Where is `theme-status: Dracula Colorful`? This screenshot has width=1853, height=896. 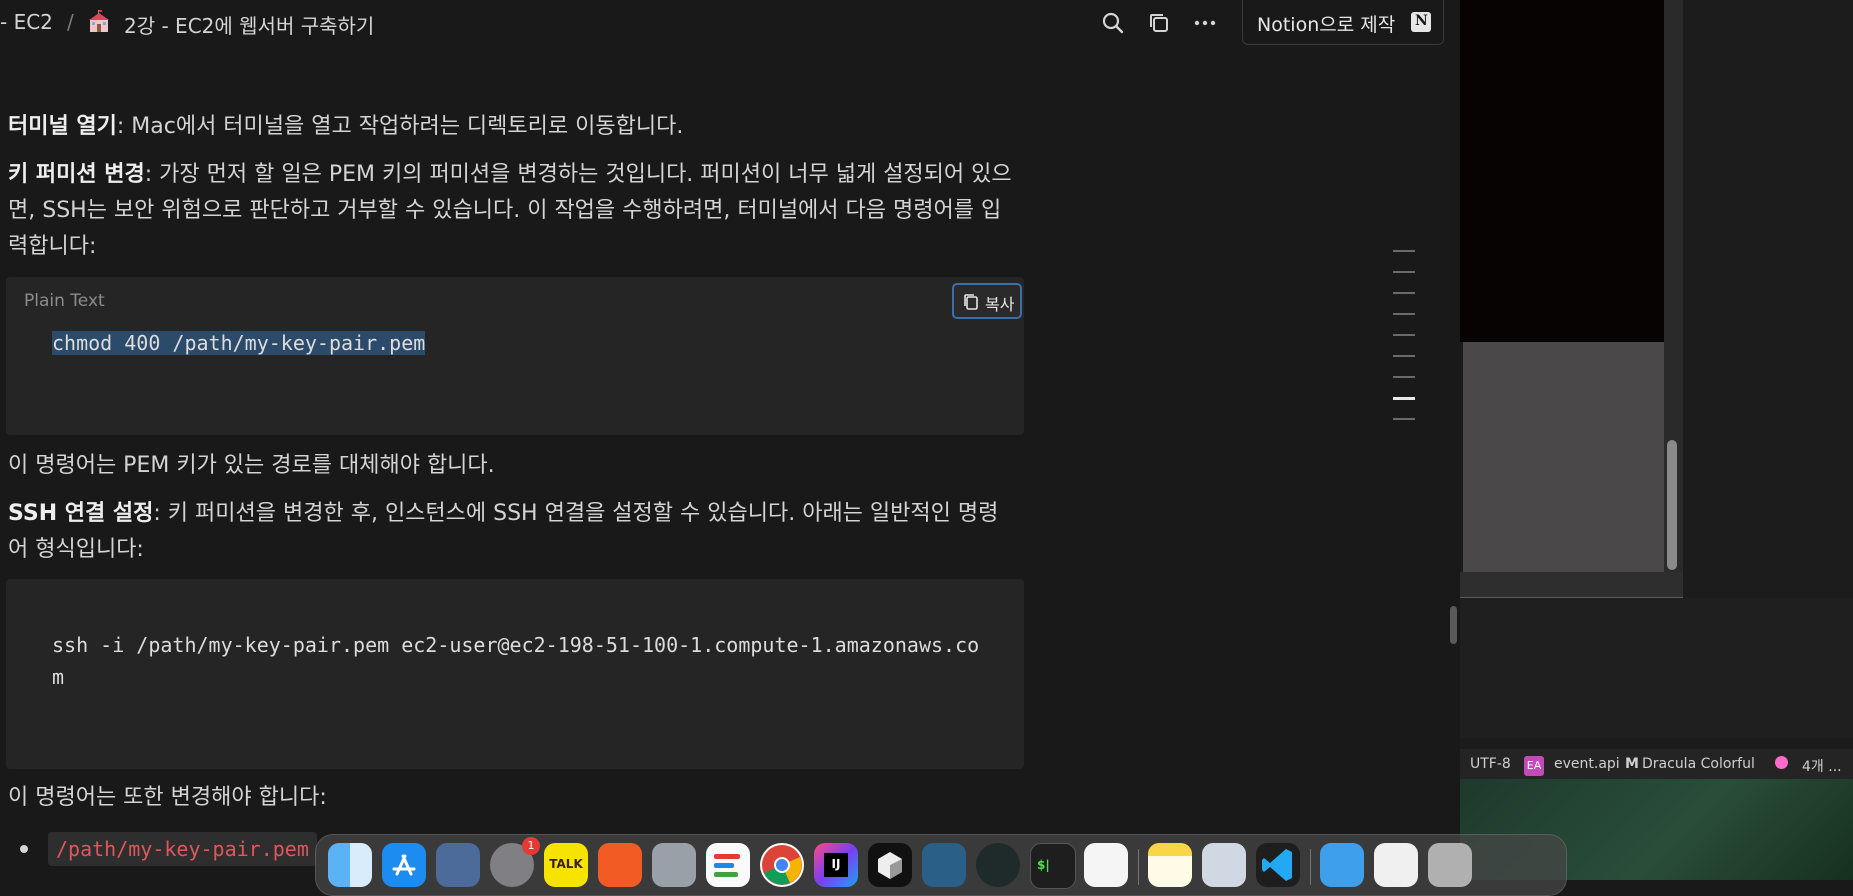
theme-status: Dracula Colorful is located at coordinates (1698, 764).